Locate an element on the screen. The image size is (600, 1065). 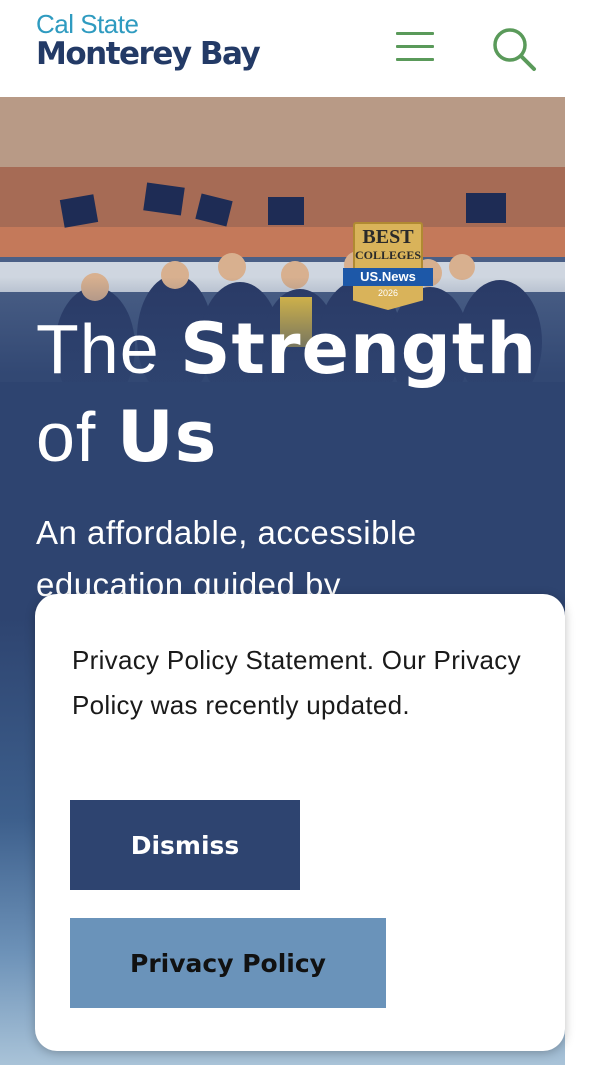
site-header: Cal State Monterey Bay is located at coordinates (300, 48).